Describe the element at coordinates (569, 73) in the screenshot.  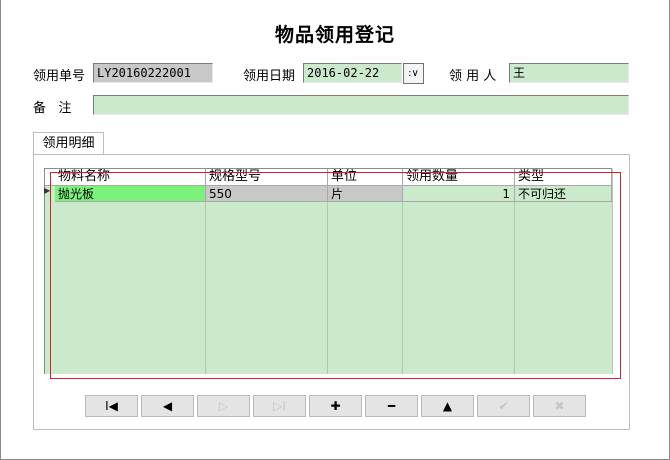
I see `recipient-field: 王` at that location.